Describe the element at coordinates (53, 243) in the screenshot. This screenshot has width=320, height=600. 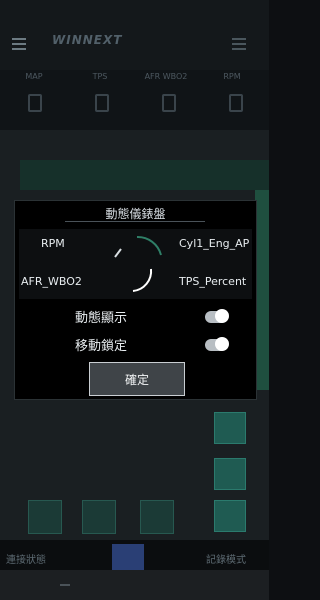
I see `gauge-item-left-1: RPM` at that location.